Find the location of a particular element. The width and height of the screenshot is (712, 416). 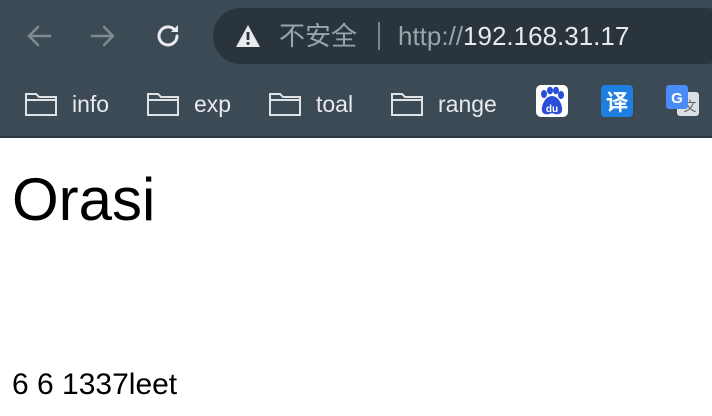

page-text: 6 6 1337leet is located at coordinates (95, 384).